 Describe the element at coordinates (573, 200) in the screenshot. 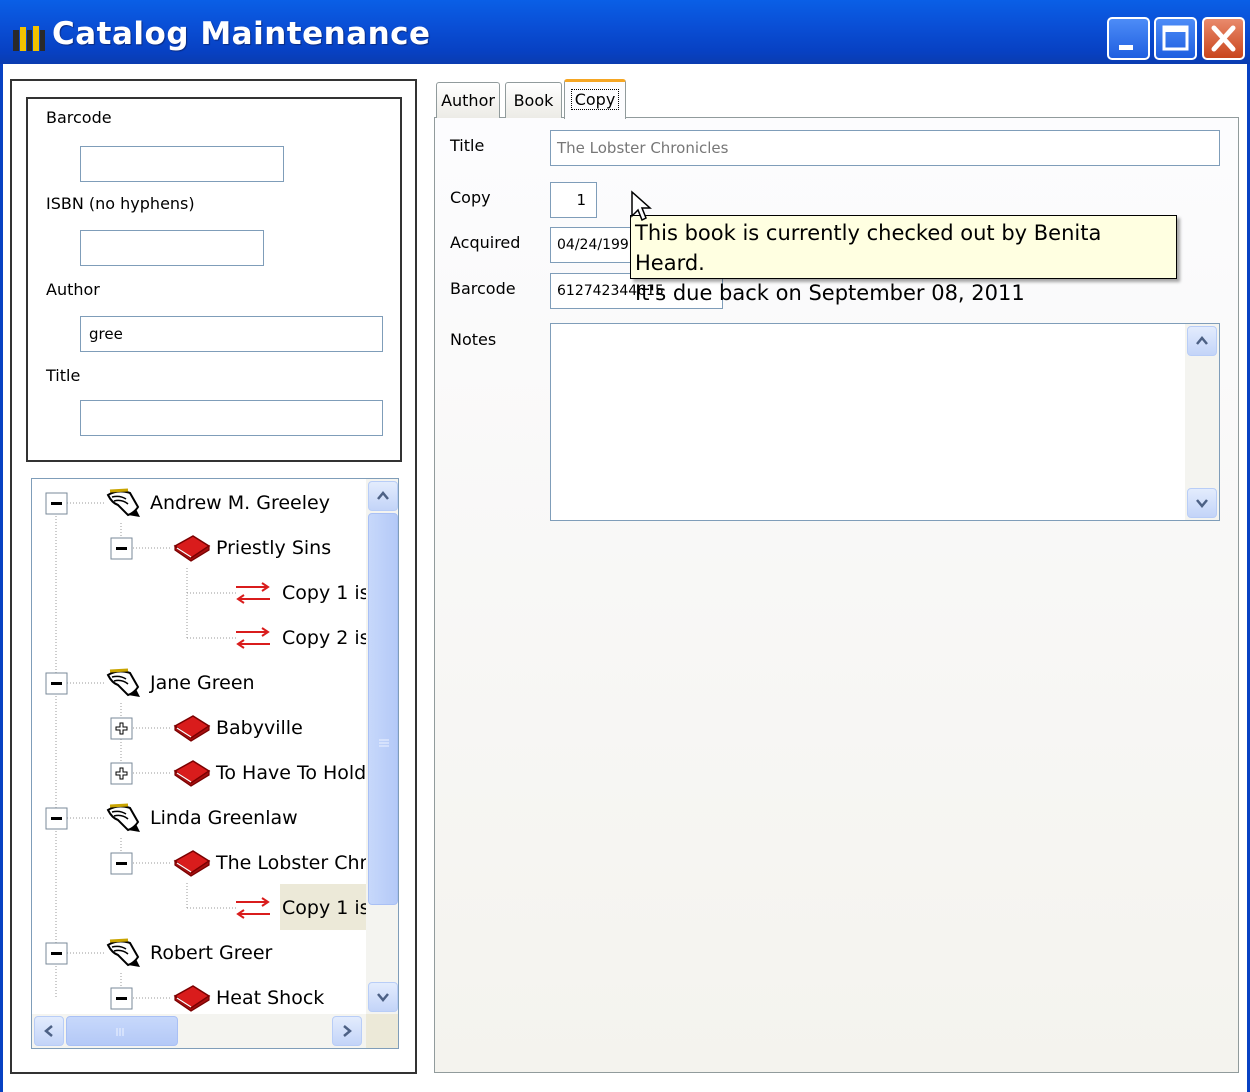

I see `copy-number-field: 1` at that location.